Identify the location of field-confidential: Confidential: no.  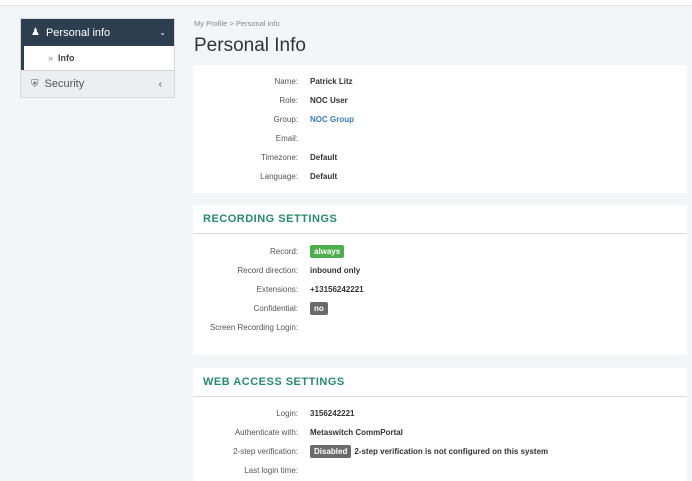
(440, 308).